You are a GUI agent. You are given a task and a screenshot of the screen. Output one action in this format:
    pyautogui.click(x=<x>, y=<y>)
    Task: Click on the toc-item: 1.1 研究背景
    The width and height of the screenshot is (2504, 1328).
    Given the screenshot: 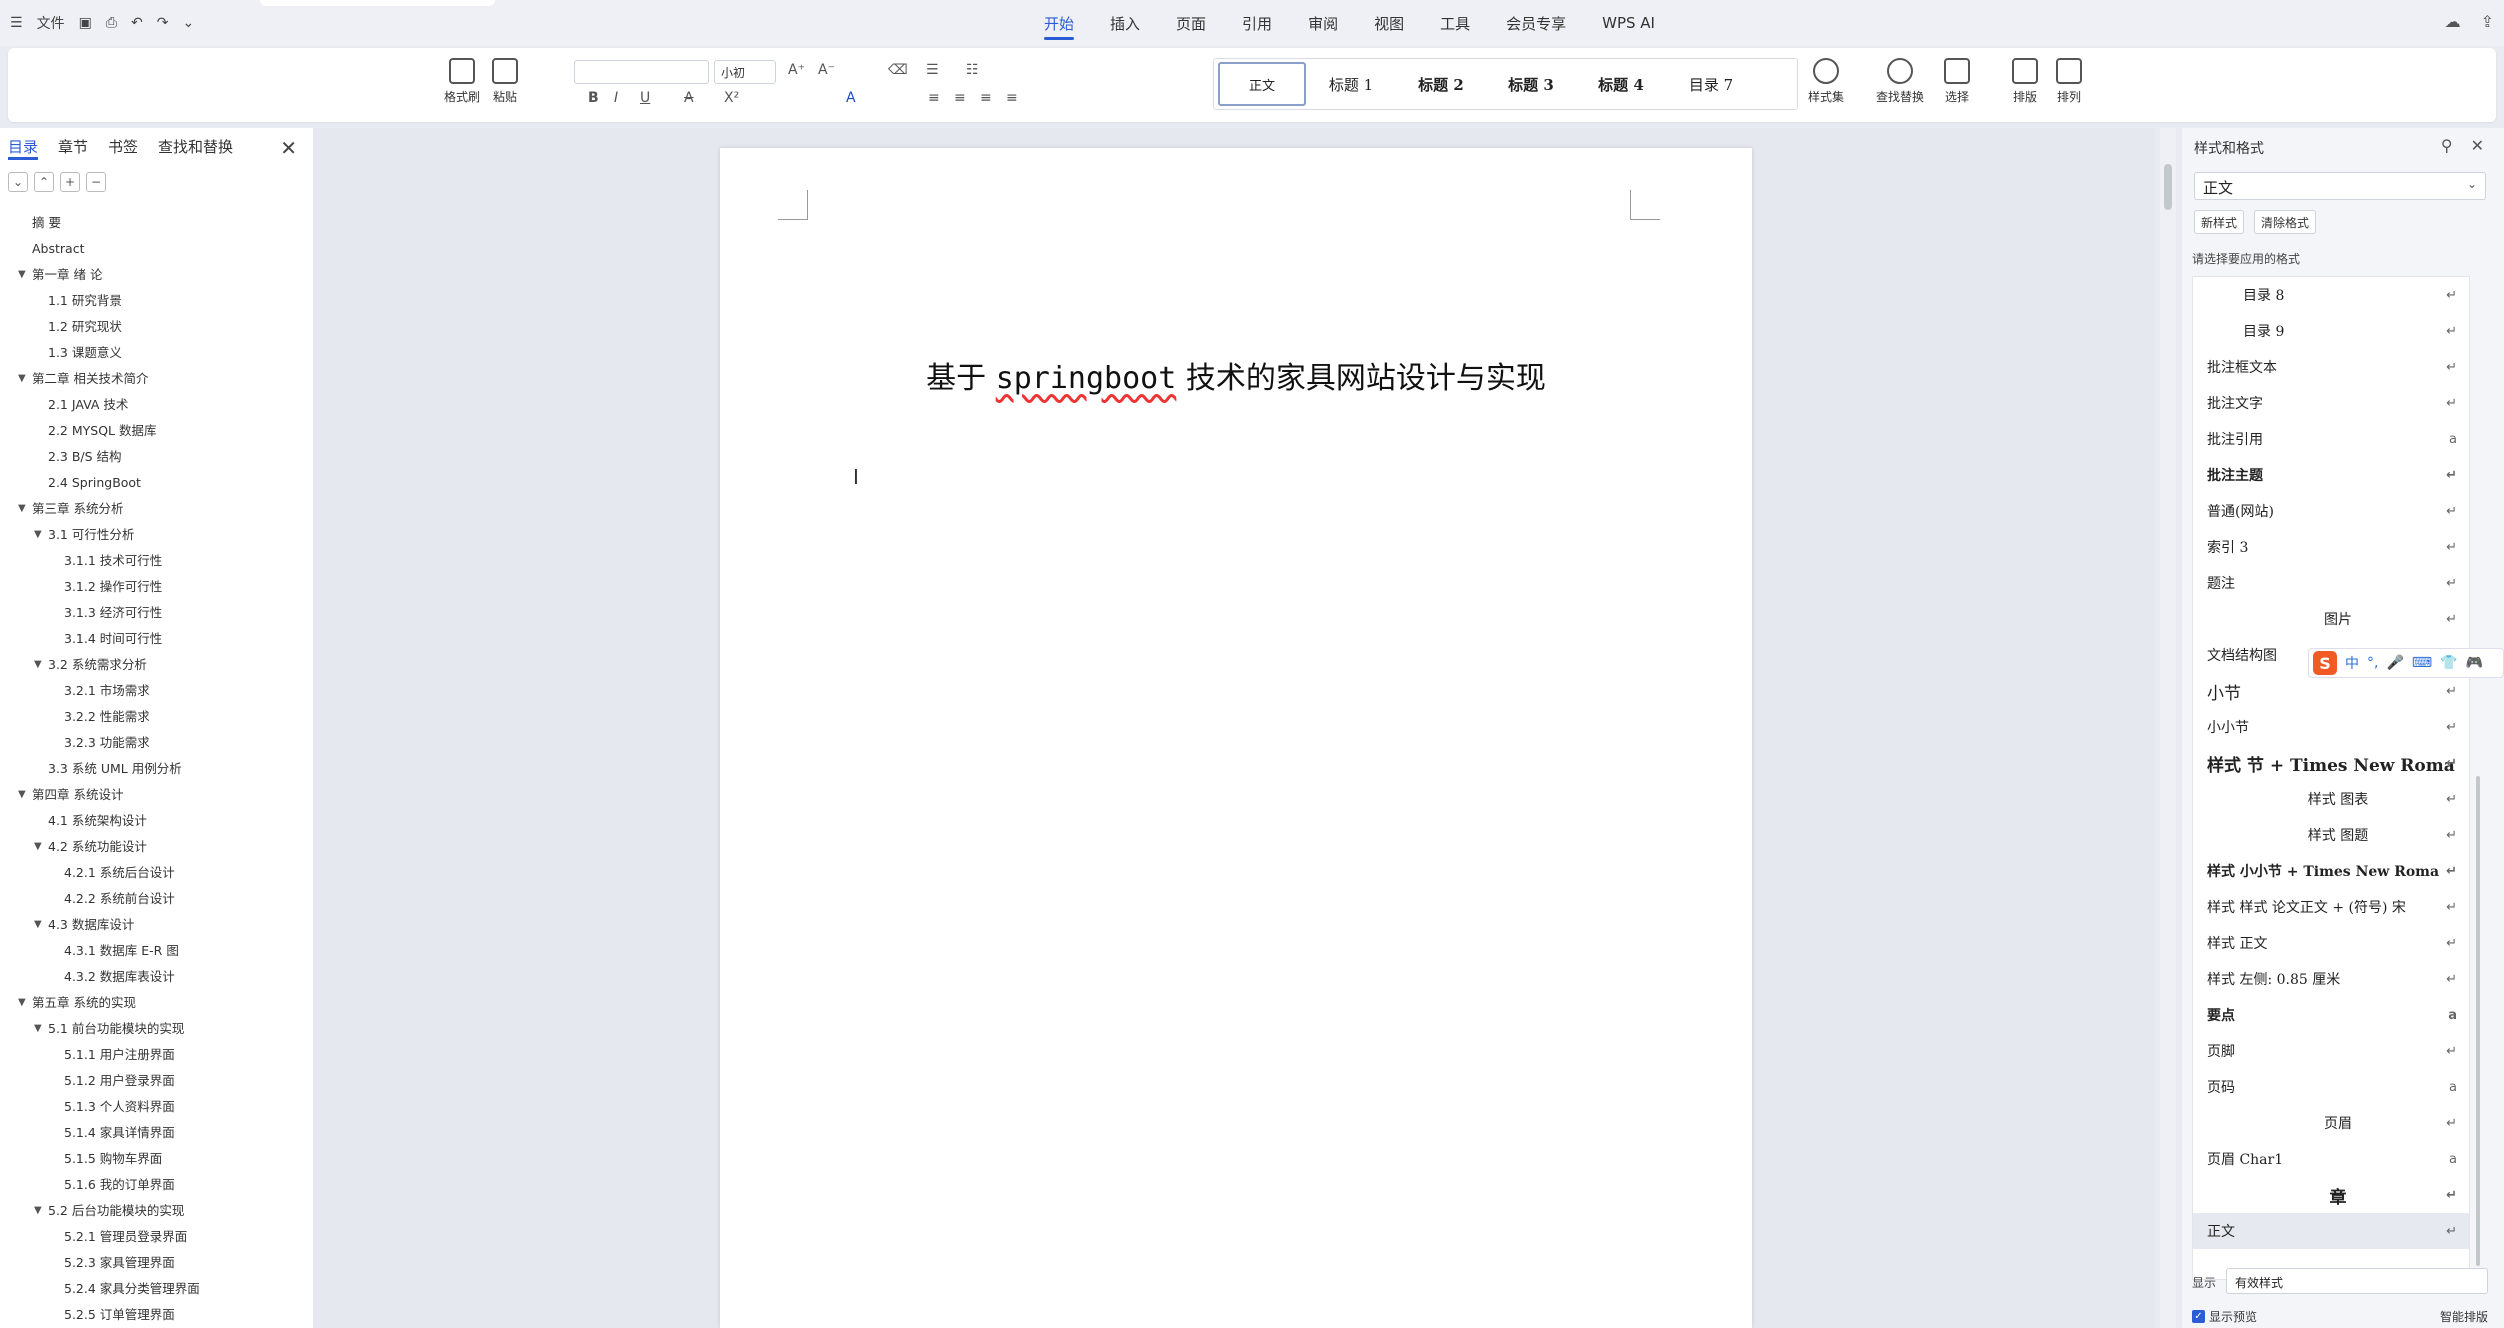 What is the action you would take?
    pyautogui.click(x=156, y=301)
    